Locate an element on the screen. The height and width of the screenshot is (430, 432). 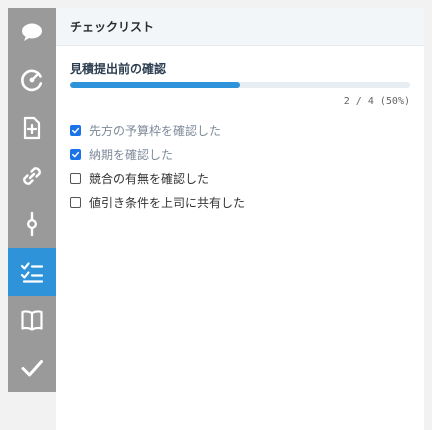
rail-item-checklist is located at coordinates (32, 272).